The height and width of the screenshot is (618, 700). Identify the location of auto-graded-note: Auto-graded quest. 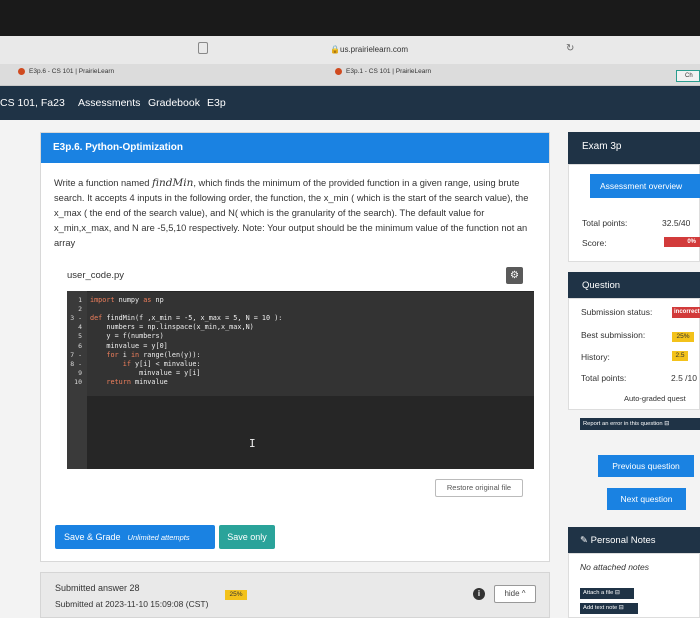
(655, 398).